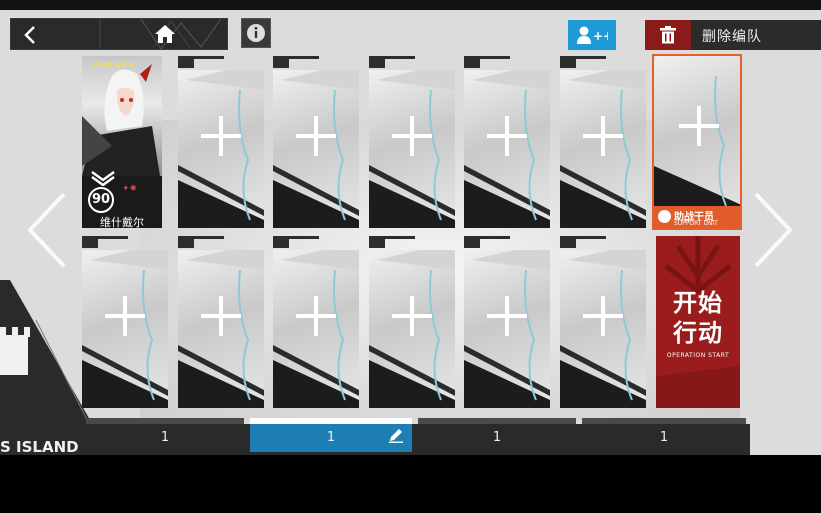  What do you see at coordinates (773, 230) in the screenshot?
I see `next-squad-arrow-icon` at bounding box center [773, 230].